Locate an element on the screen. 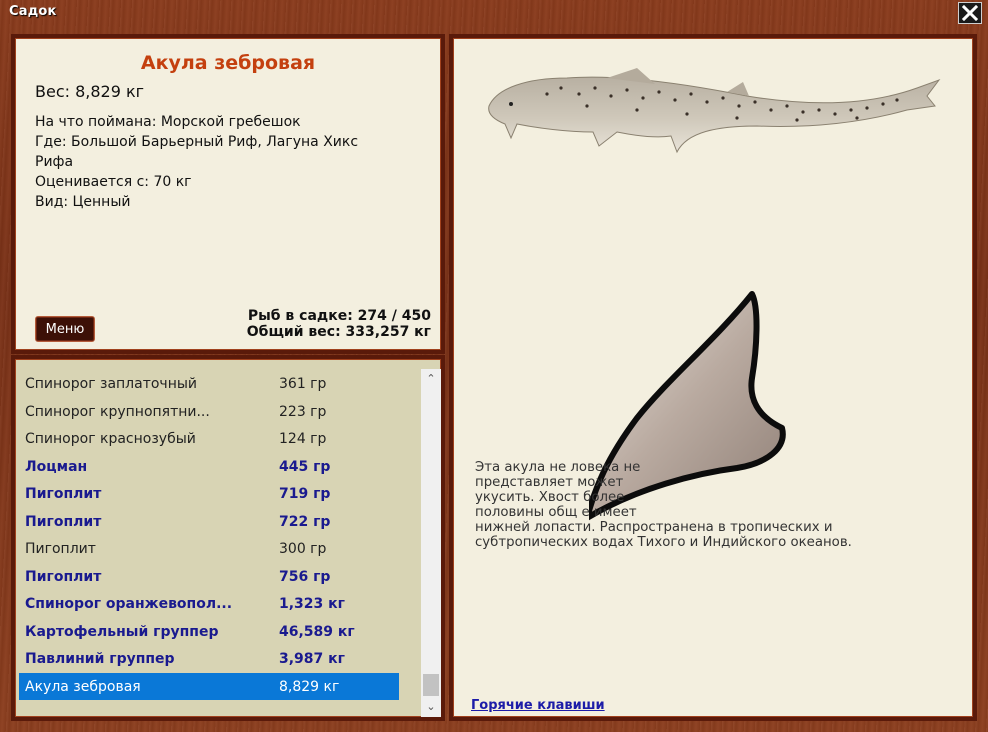  menu-button: Меню is located at coordinates (65, 329).